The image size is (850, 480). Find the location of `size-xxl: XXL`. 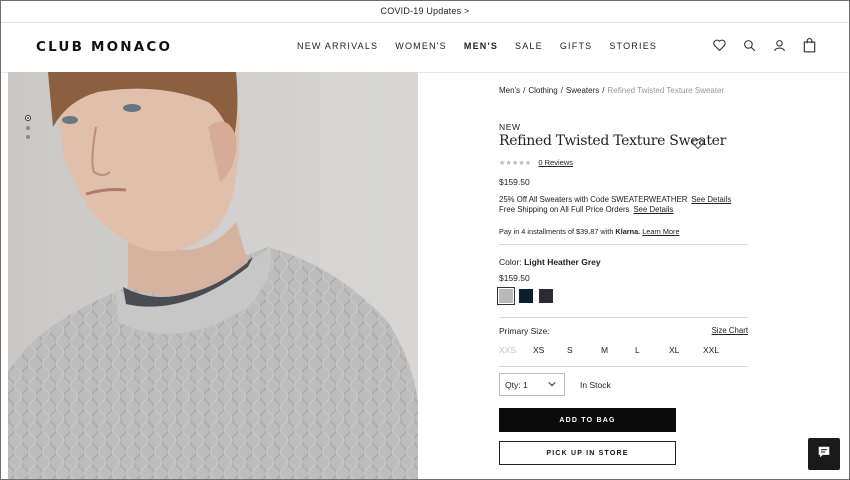

size-xxl: XXL is located at coordinates (720, 350).